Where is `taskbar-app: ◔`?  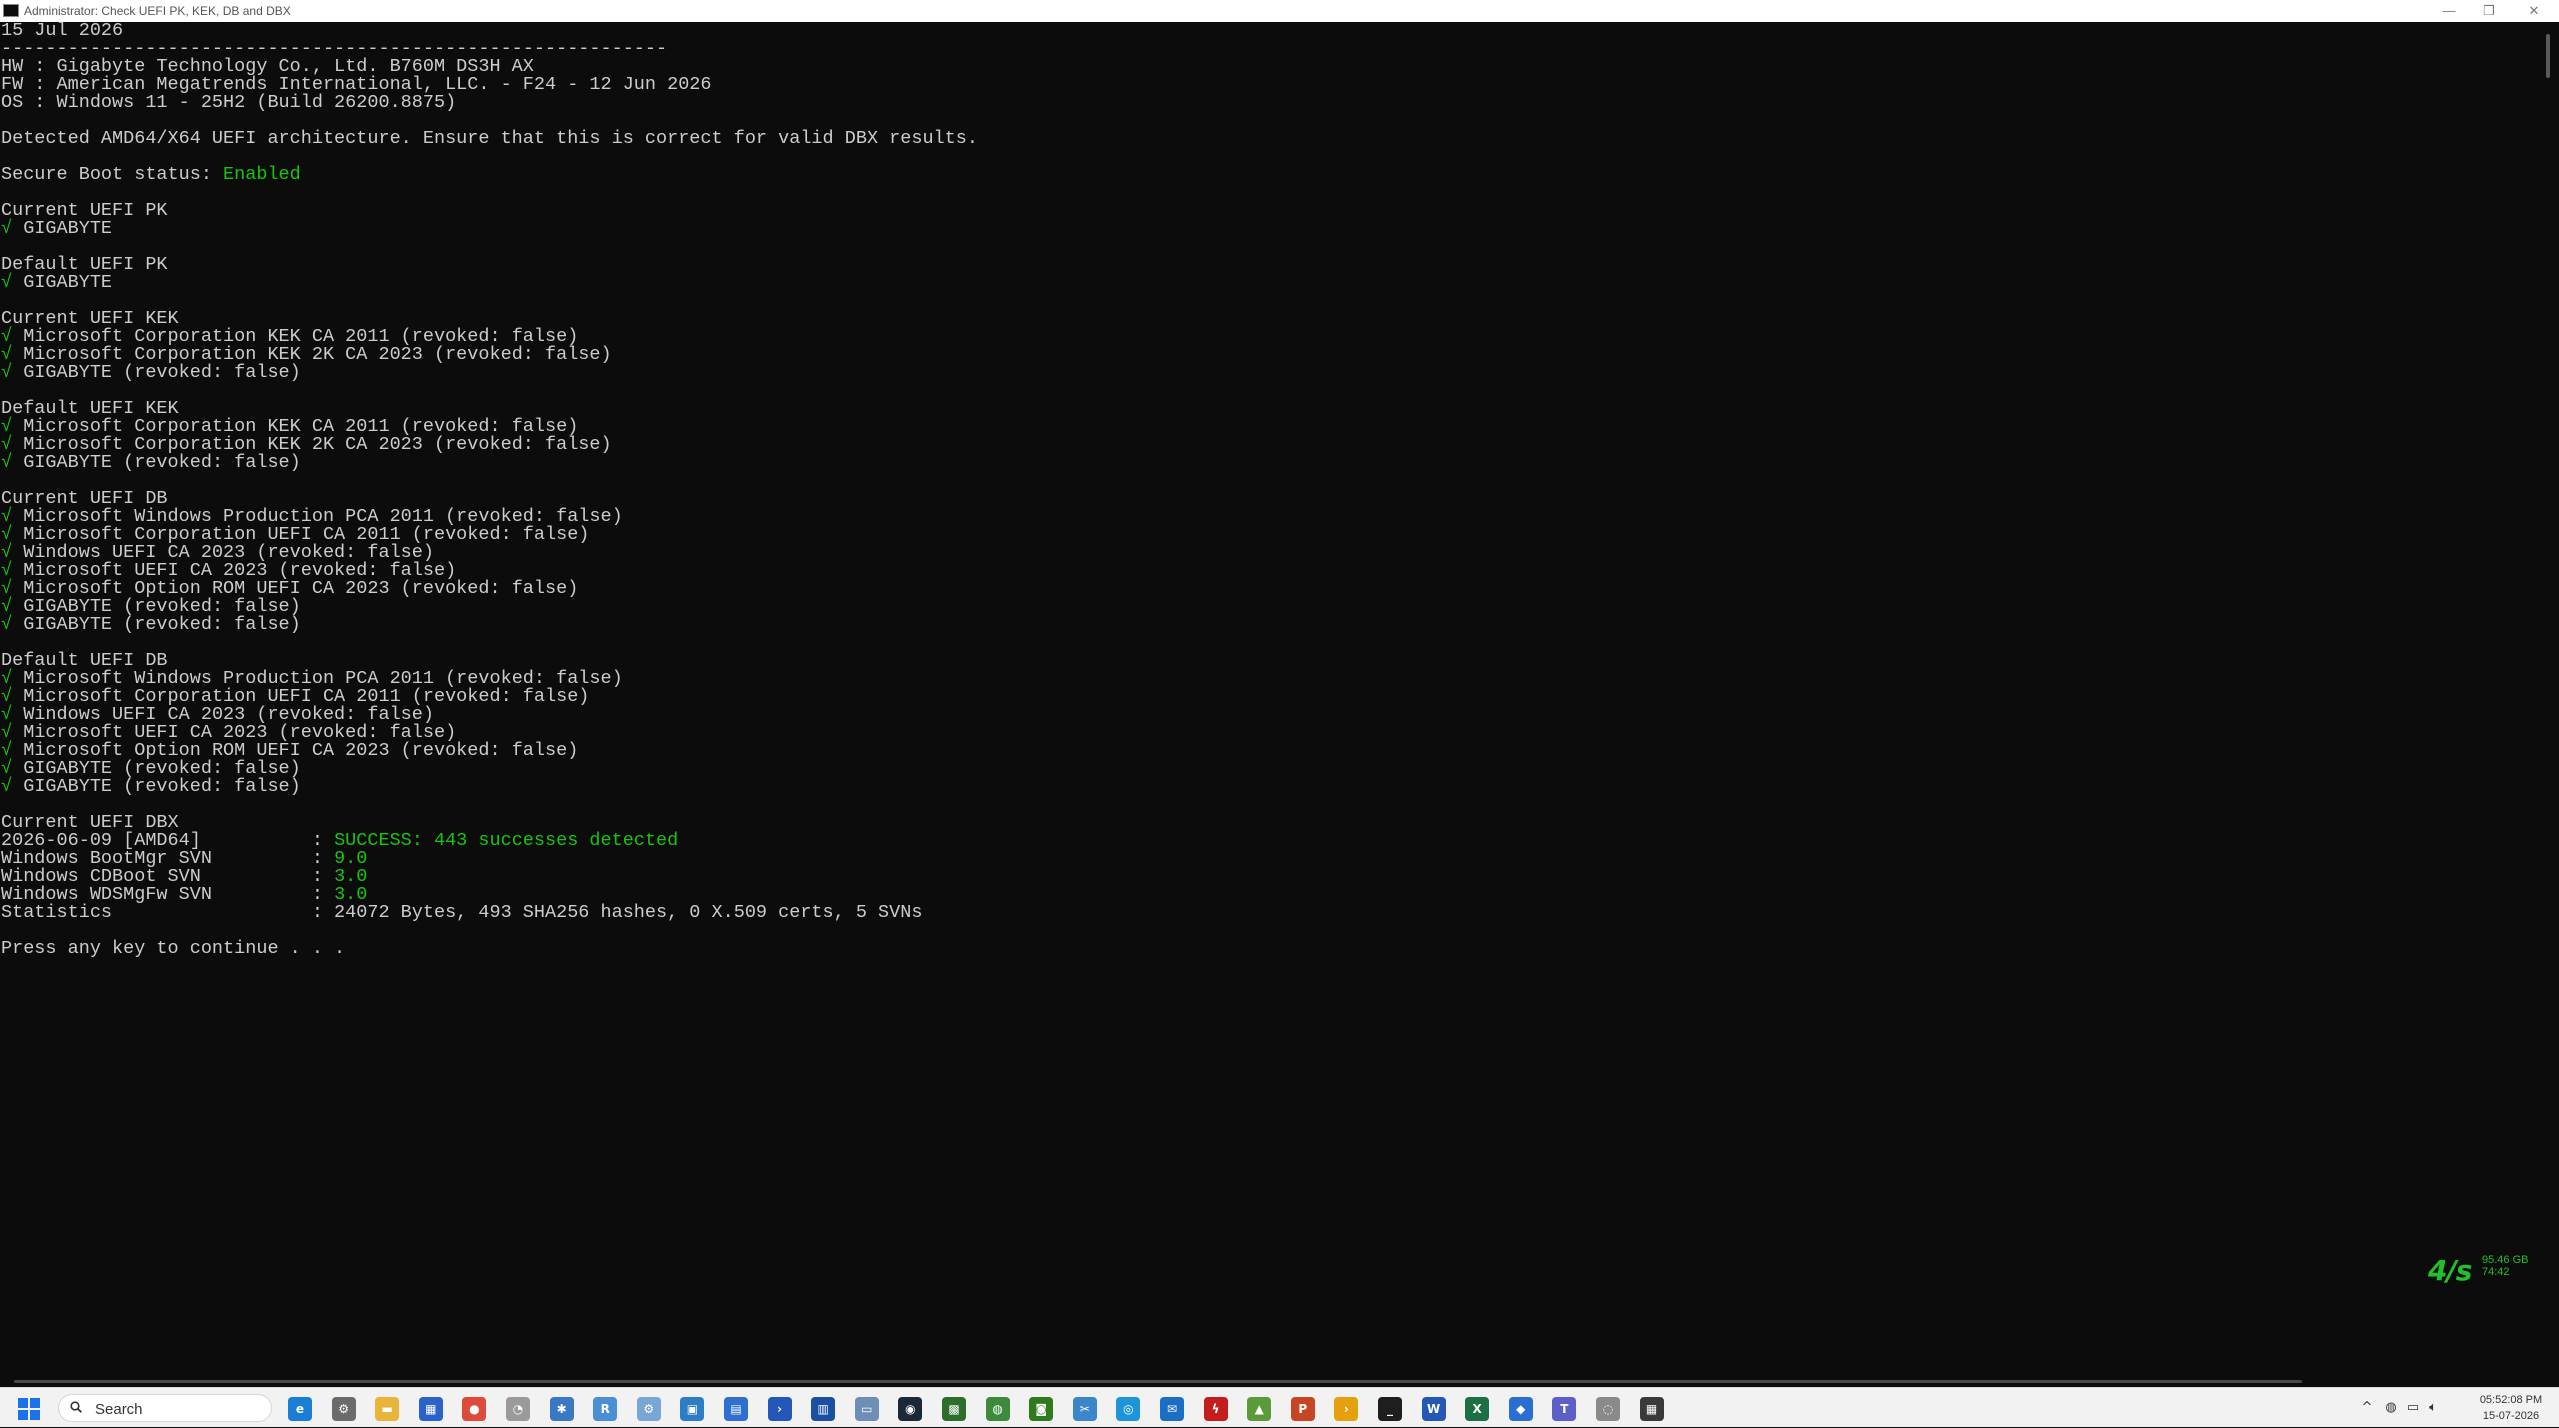
taskbar-app: ◔ is located at coordinates (518, 1409).